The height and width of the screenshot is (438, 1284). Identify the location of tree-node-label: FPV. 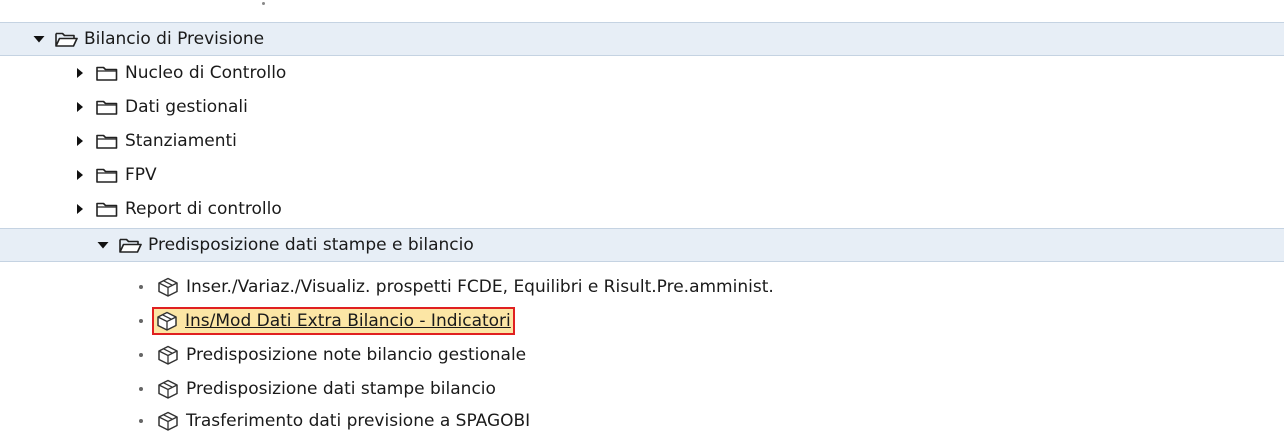
(141, 175).